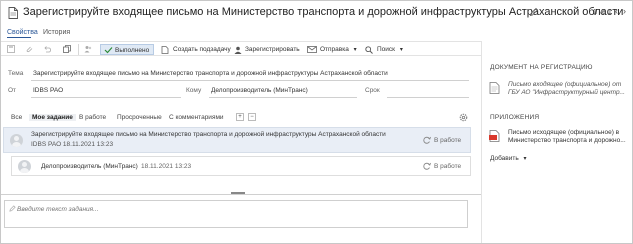 This screenshot has height=244, width=633. What do you see at coordinates (494, 136) in the screenshot?
I see `pdf-file-icon` at bounding box center [494, 136].